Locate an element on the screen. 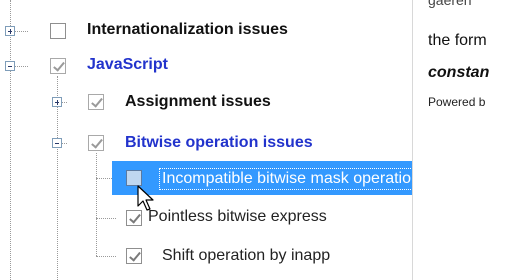  checkbox-internationalization is located at coordinates (58, 31).